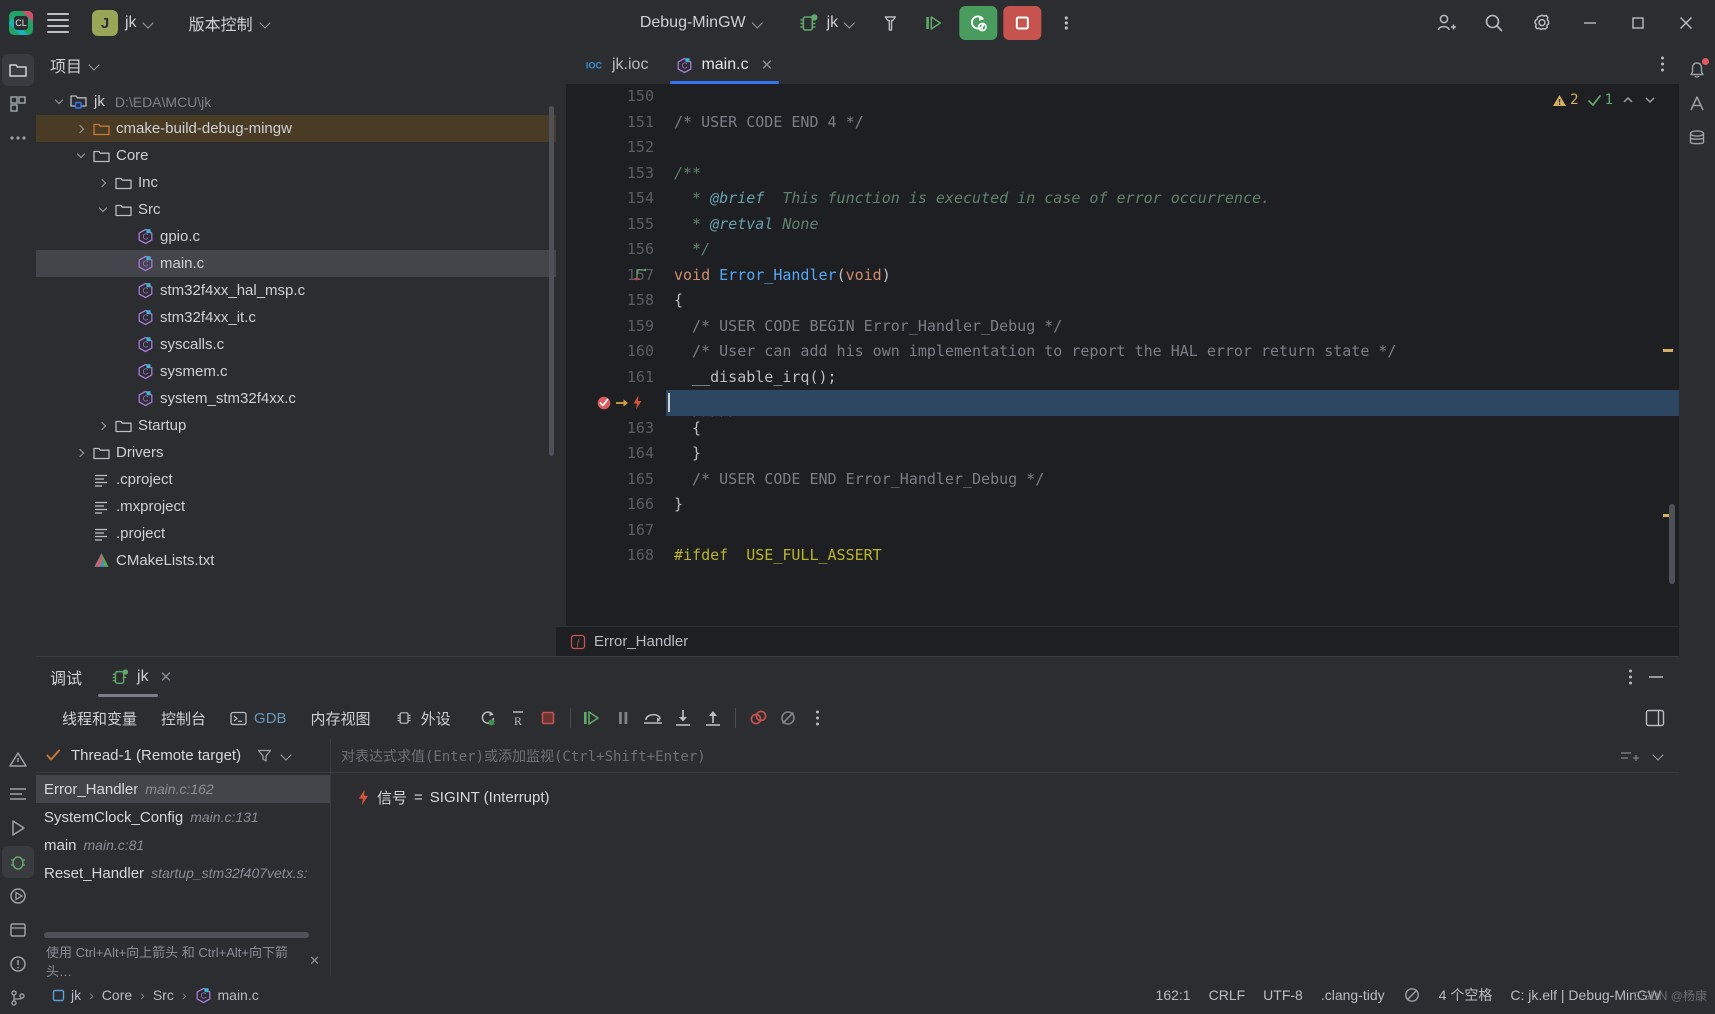 This screenshot has width=1715, height=1014. Describe the element at coordinates (767, 65) in the screenshot. I see `close-tab-icon: ✕` at that location.